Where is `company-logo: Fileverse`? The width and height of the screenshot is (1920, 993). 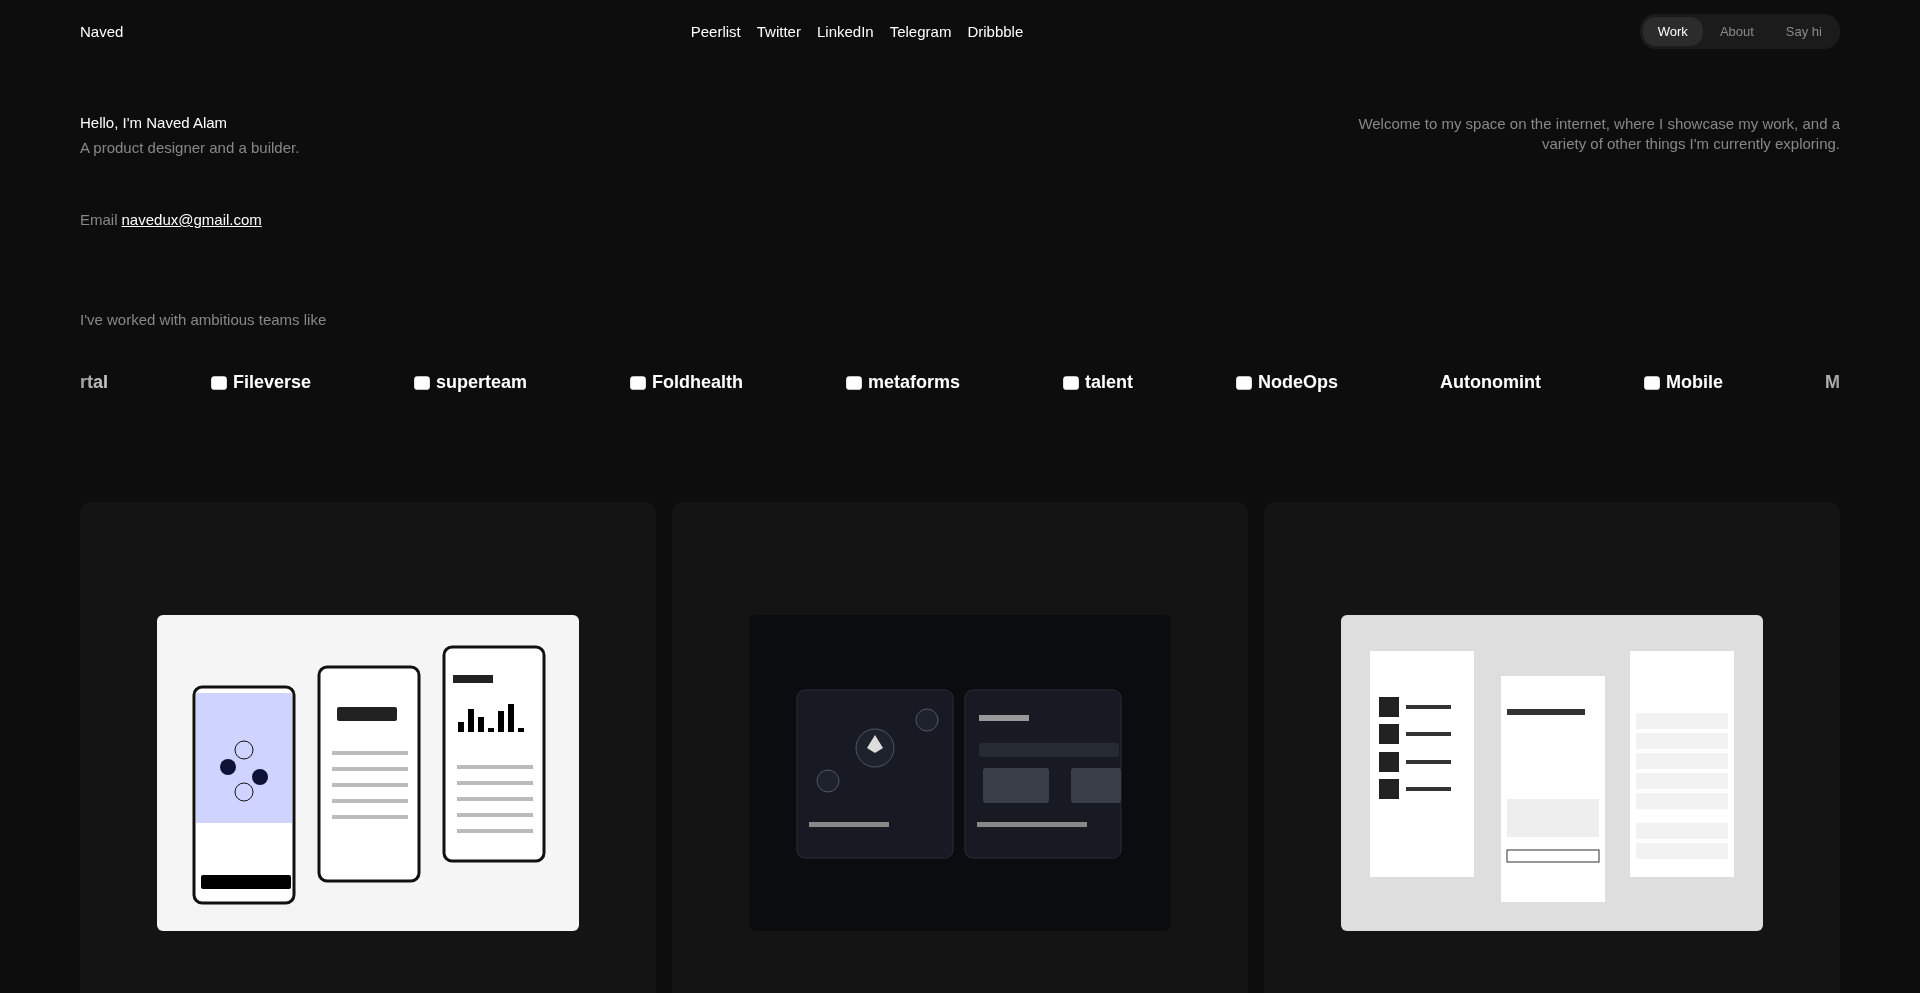
company-logo: Fileverse is located at coordinates (272, 382).